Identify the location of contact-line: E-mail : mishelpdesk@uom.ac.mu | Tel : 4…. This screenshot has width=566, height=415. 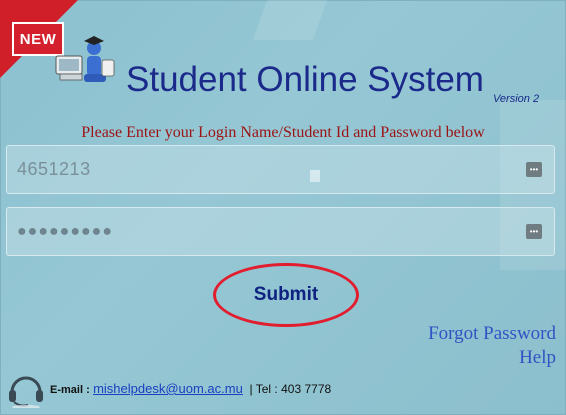
(190, 388).